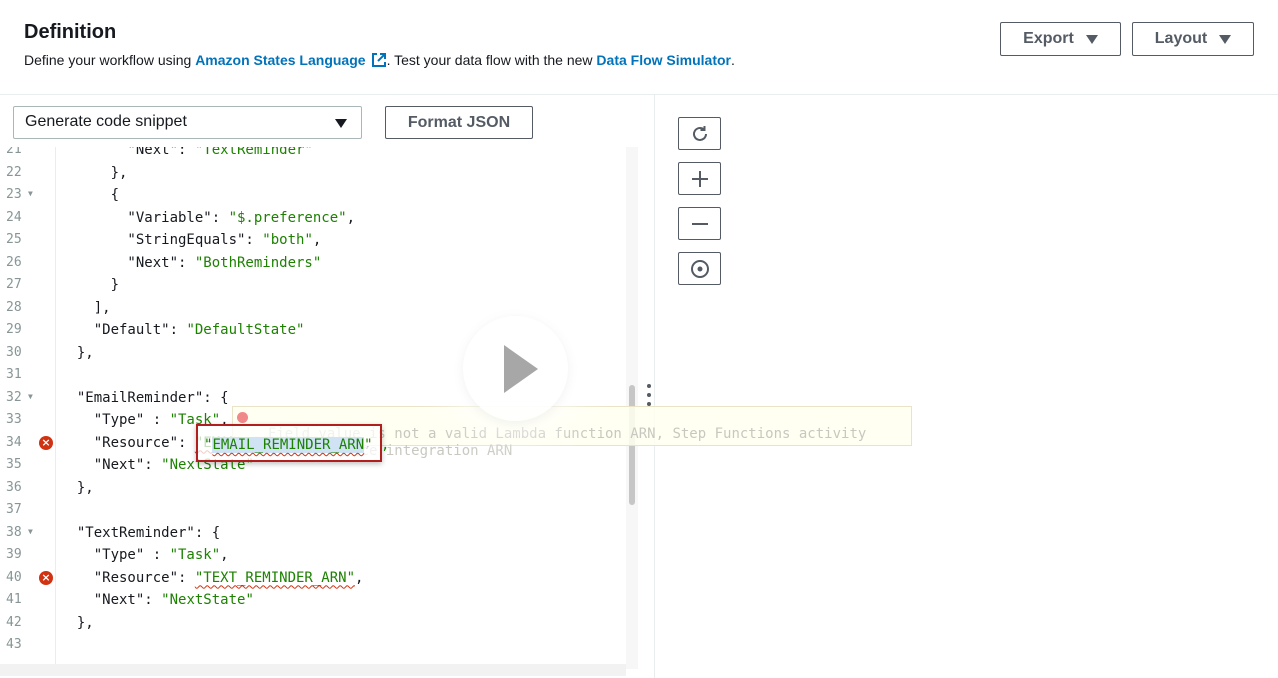 This screenshot has height=678, width=1278. Describe the element at coordinates (28, 645) in the screenshot. I see `line-number: 43` at that location.